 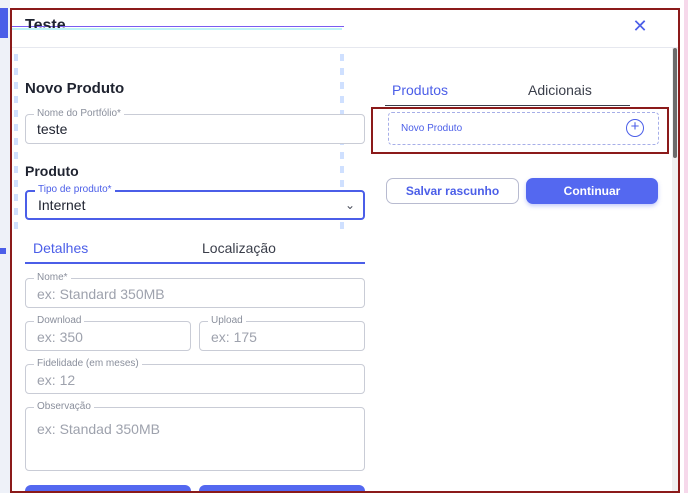 What do you see at coordinates (75, 190) in the screenshot?
I see `product-type-label: Tipo de produto*` at bounding box center [75, 190].